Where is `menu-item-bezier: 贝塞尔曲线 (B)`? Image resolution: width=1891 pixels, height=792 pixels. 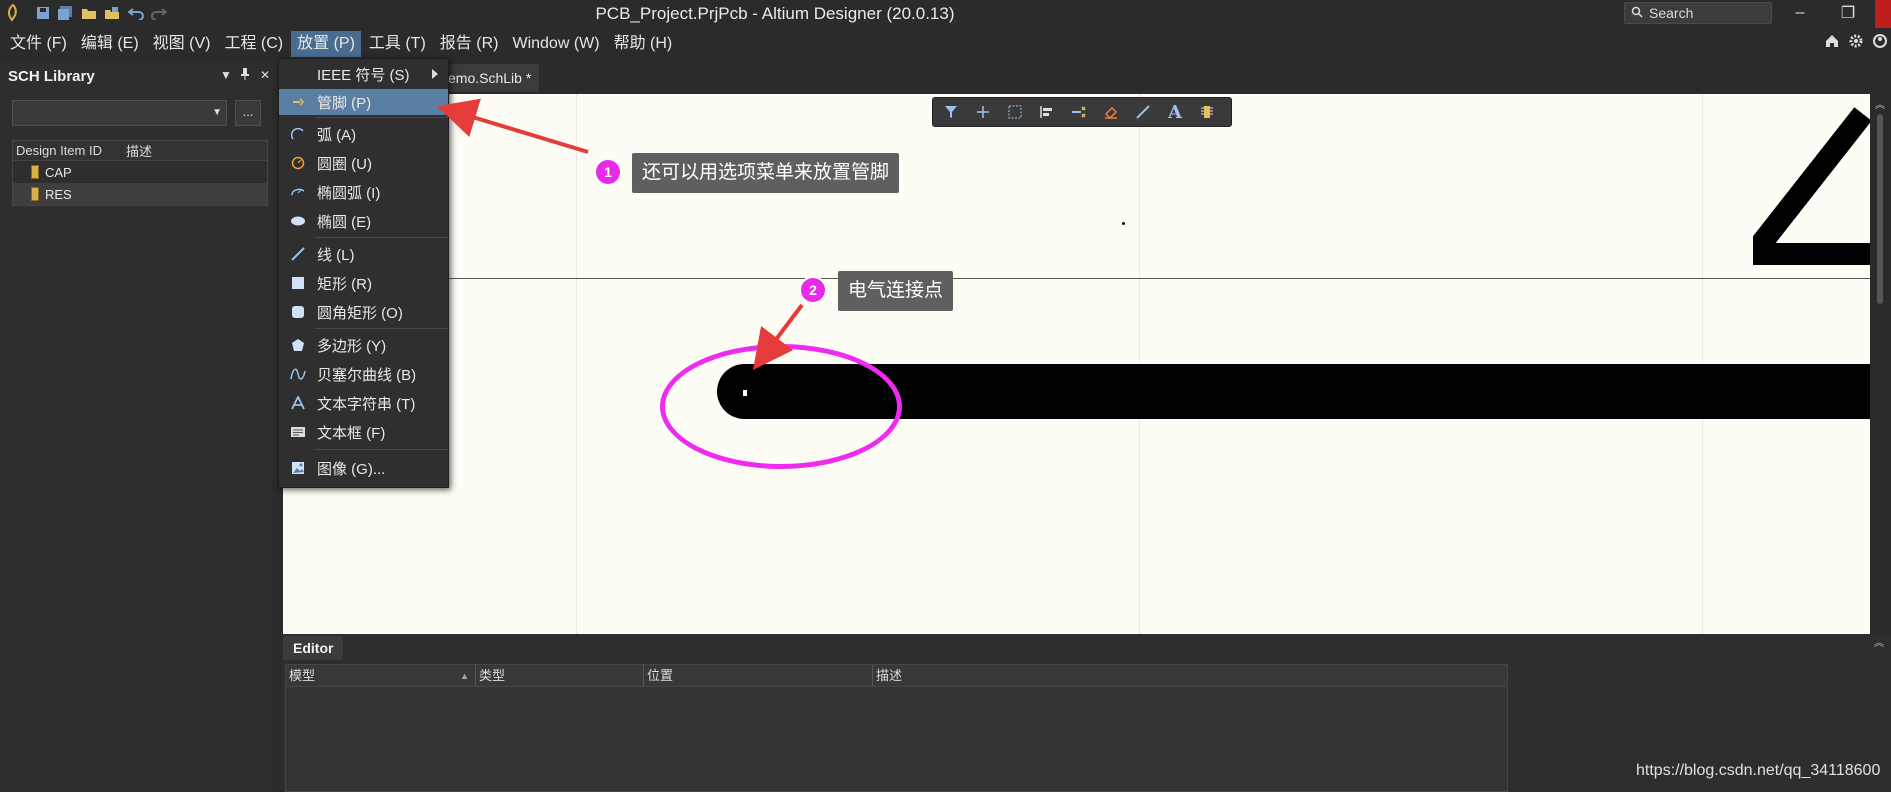 menu-item-bezier: 贝塞尔曲线 (B) is located at coordinates (363, 374).